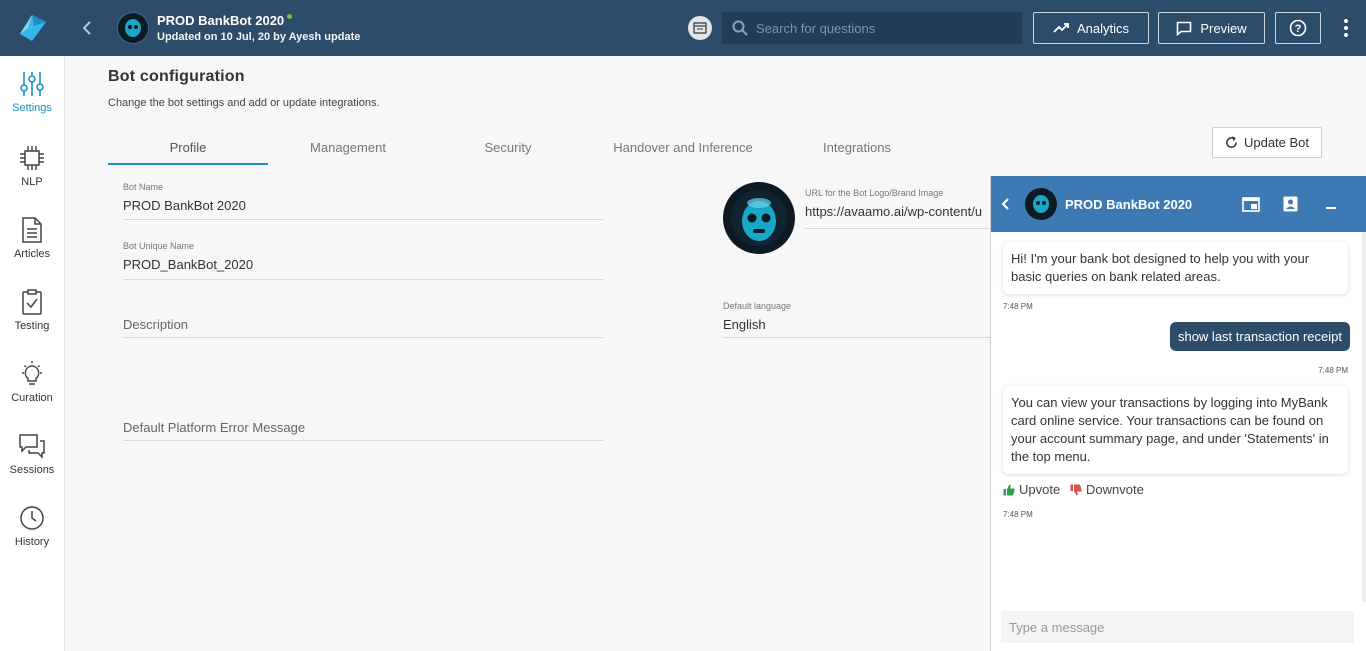 Image resolution: width=1366 pixels, height=651 pixels. I want to click on sidebar-item-label: Settings, so click(32, 108).